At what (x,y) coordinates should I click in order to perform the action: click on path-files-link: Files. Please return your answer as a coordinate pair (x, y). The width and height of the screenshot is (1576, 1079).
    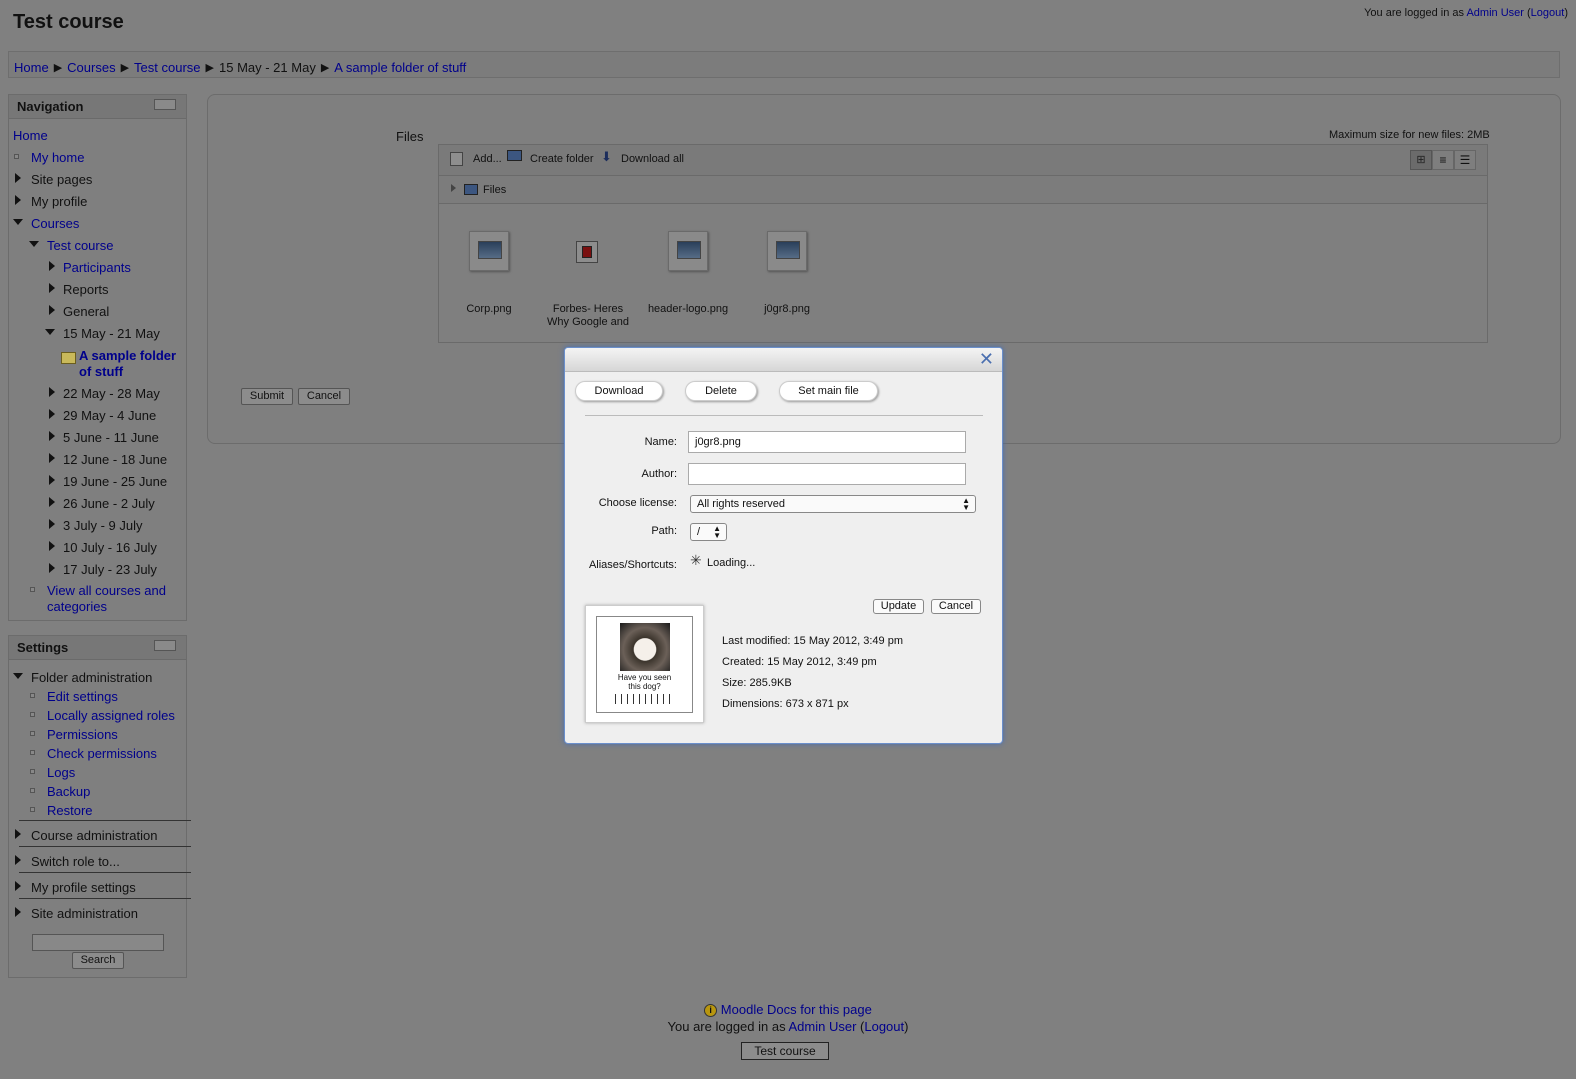
    Looking at the image, I should click on (494, 190).